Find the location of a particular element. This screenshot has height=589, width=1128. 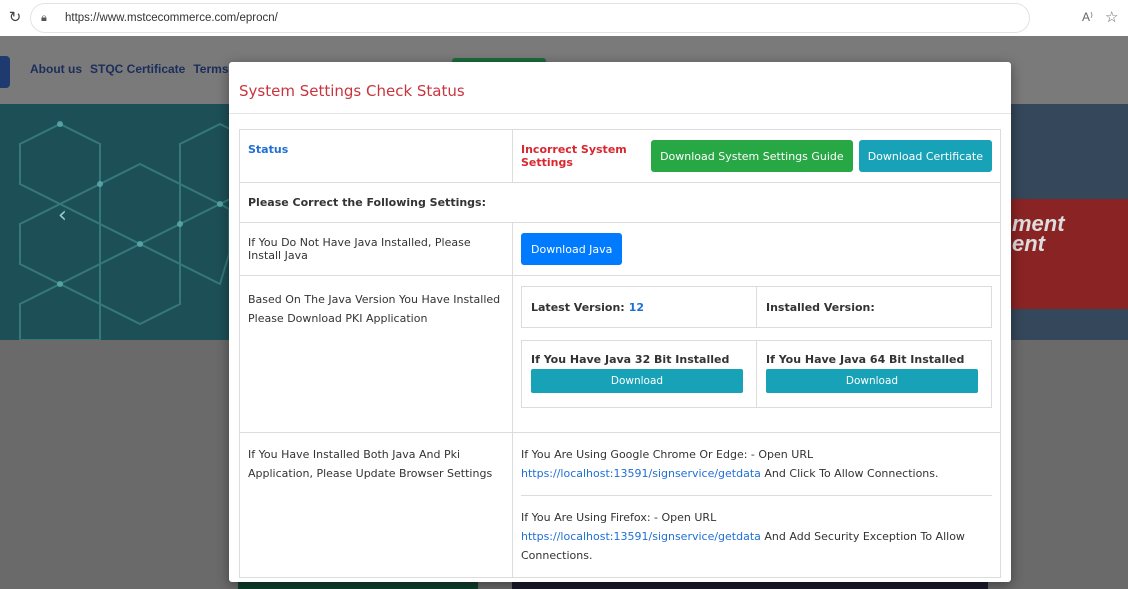

download-guide-button: Download System Settings Guide is located at coordinates (752, 156).